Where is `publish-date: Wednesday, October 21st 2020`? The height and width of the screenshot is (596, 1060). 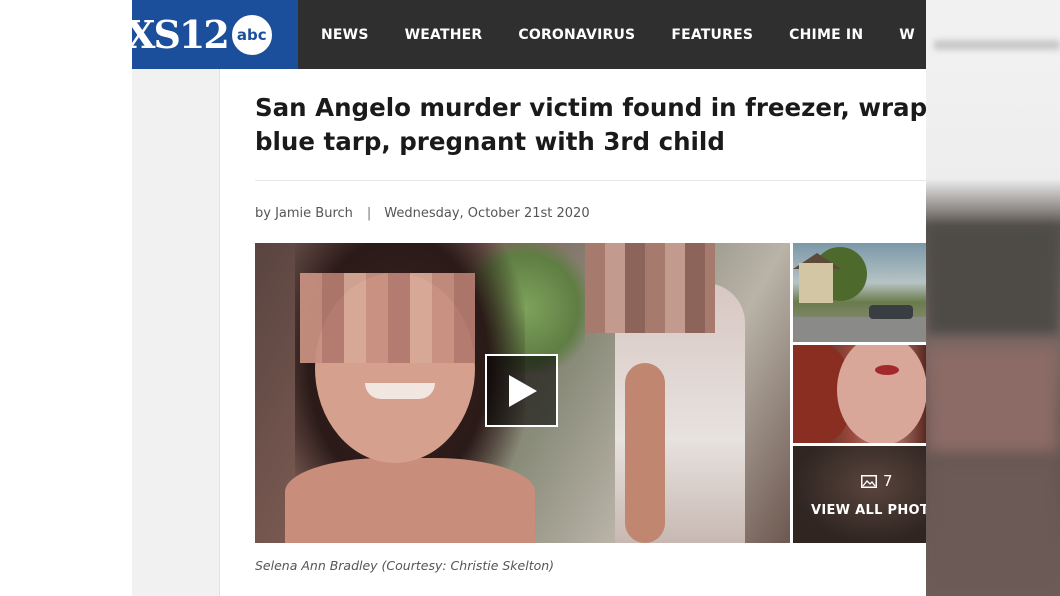
publish-date: Wednesday, October 21st 2020 is located at coordinates (487, 213).